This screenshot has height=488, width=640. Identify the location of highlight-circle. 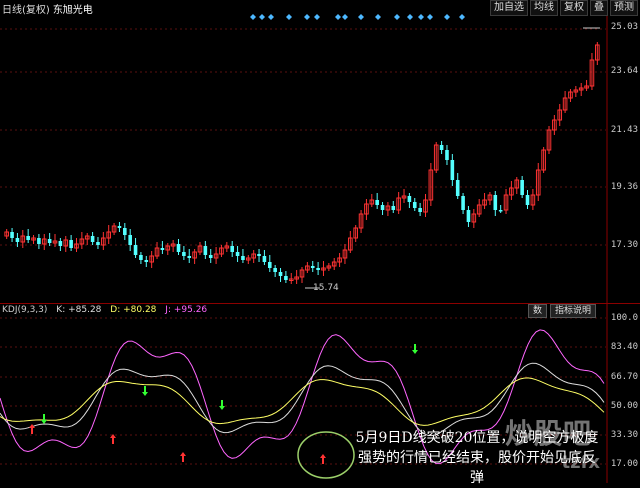
(326, 455).